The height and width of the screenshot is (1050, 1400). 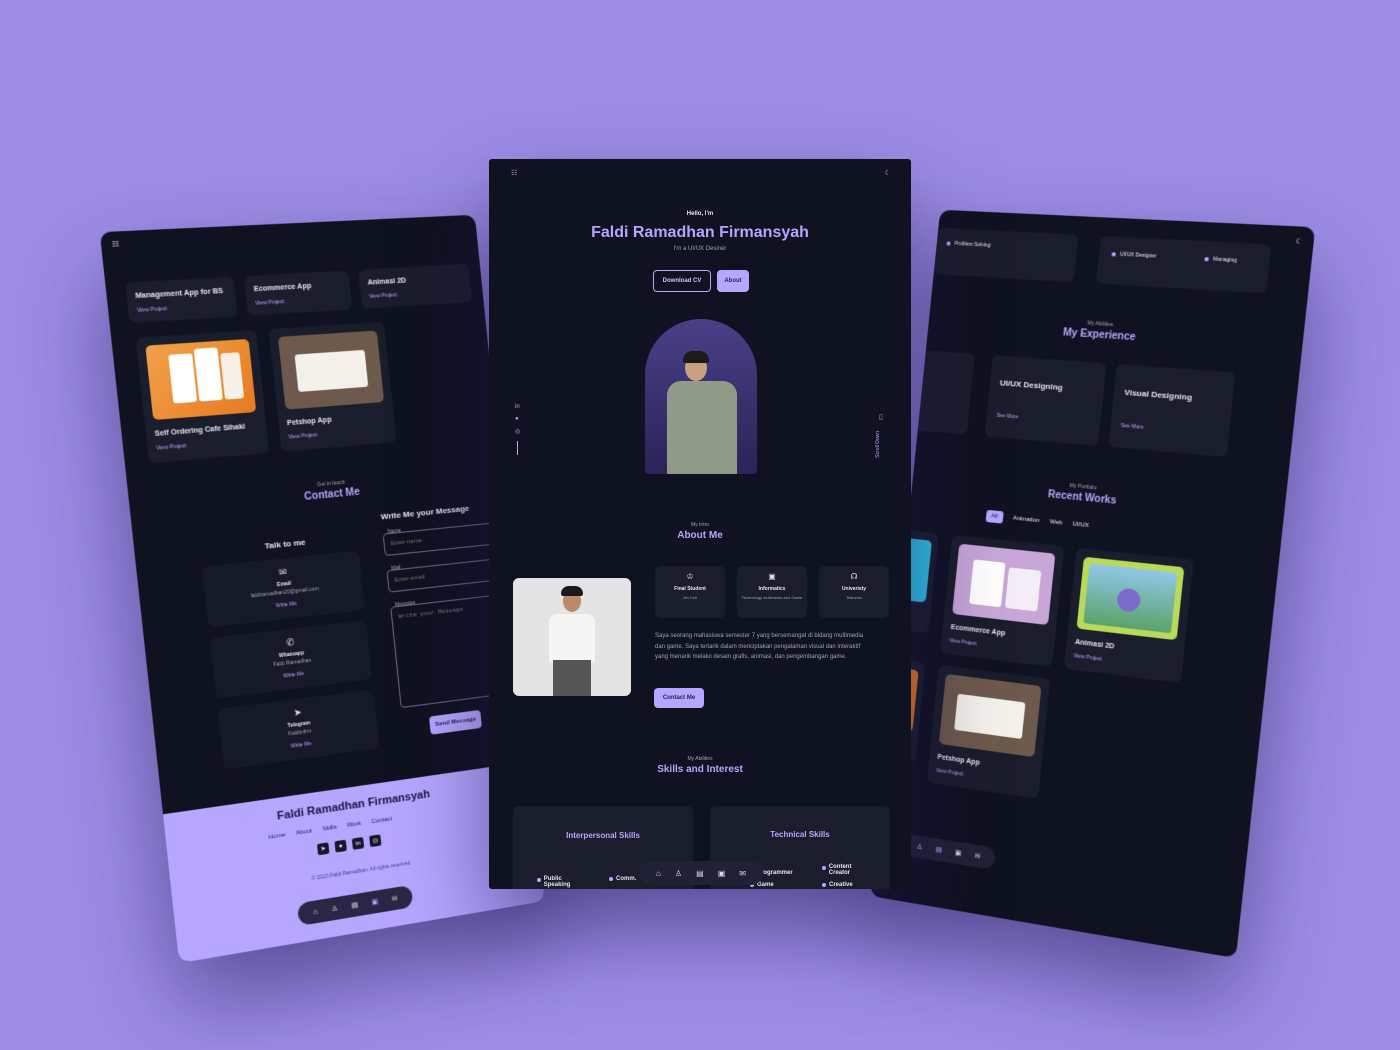 I want to click on contact-me-button: Contact Me, so click(x=679, y=698).